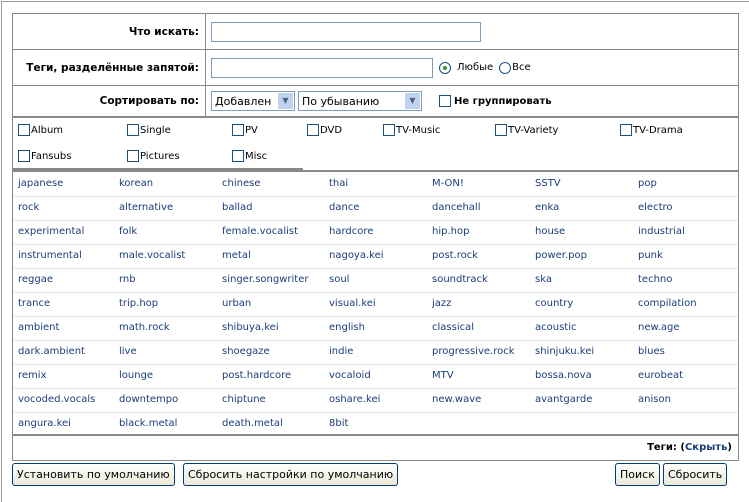  I want to click on tag-link: thai, so click(338, 183).